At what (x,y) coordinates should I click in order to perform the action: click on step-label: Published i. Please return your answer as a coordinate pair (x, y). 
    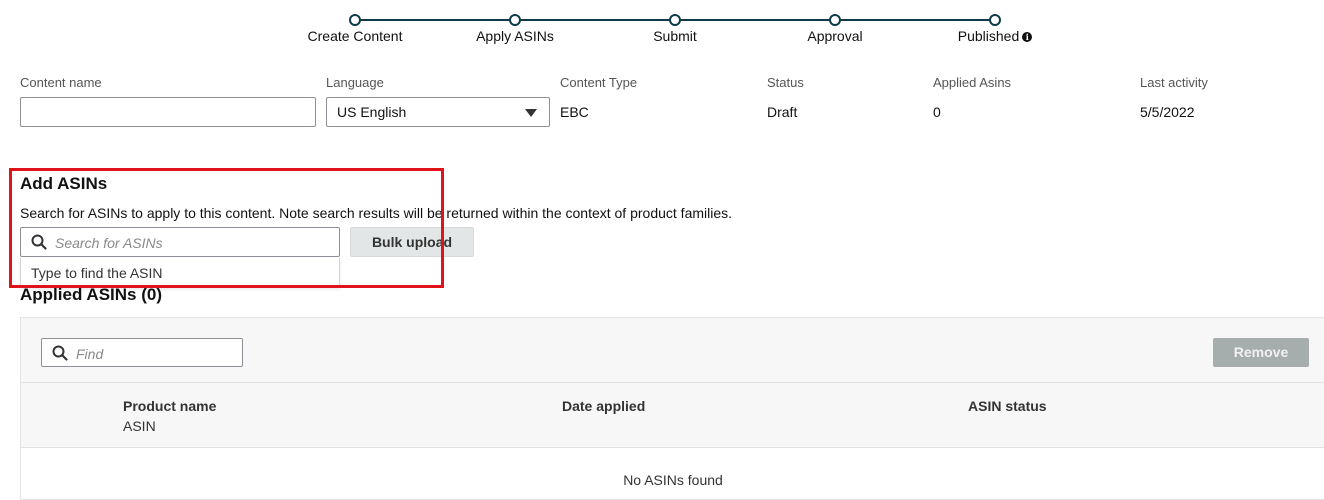
    Looking at the image, I should click on (995, 36).